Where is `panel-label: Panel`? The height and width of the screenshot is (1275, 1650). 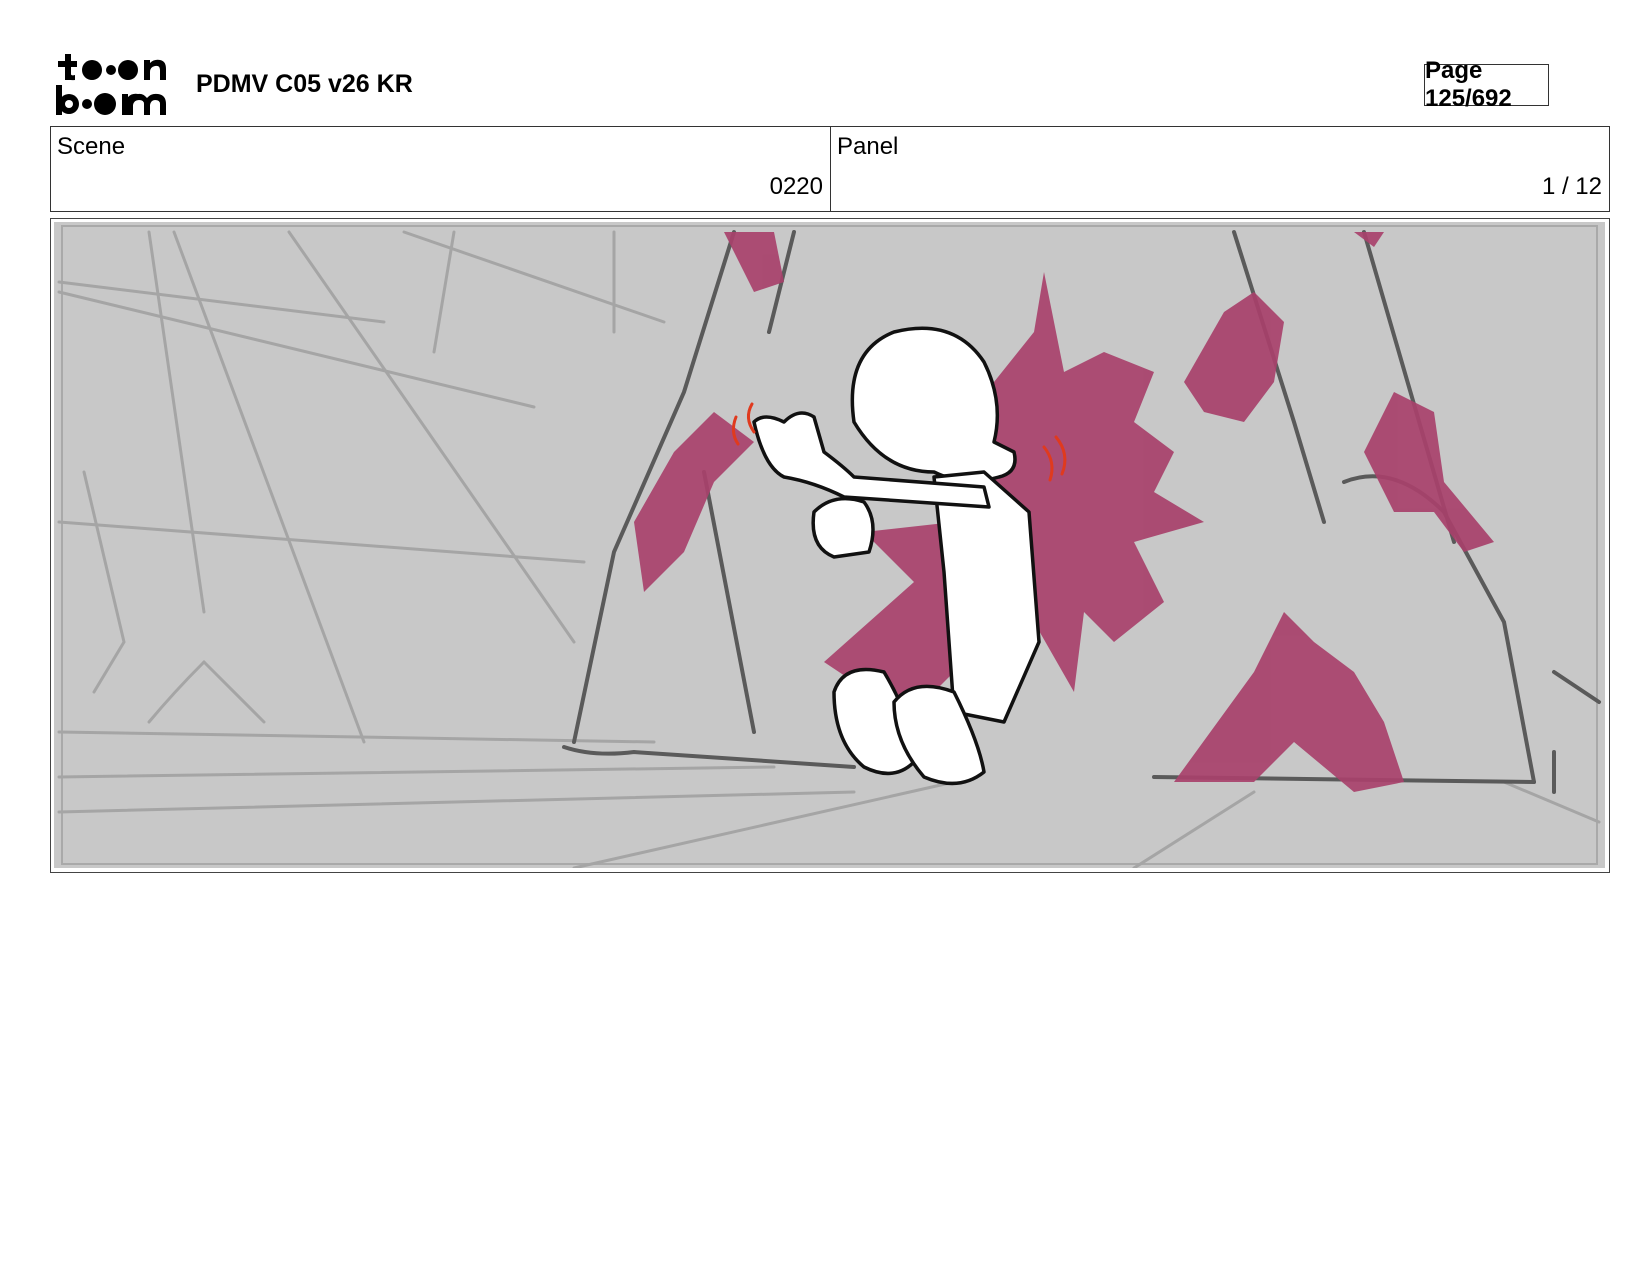
panel-label: Panel is located at coordinates (868, 146).